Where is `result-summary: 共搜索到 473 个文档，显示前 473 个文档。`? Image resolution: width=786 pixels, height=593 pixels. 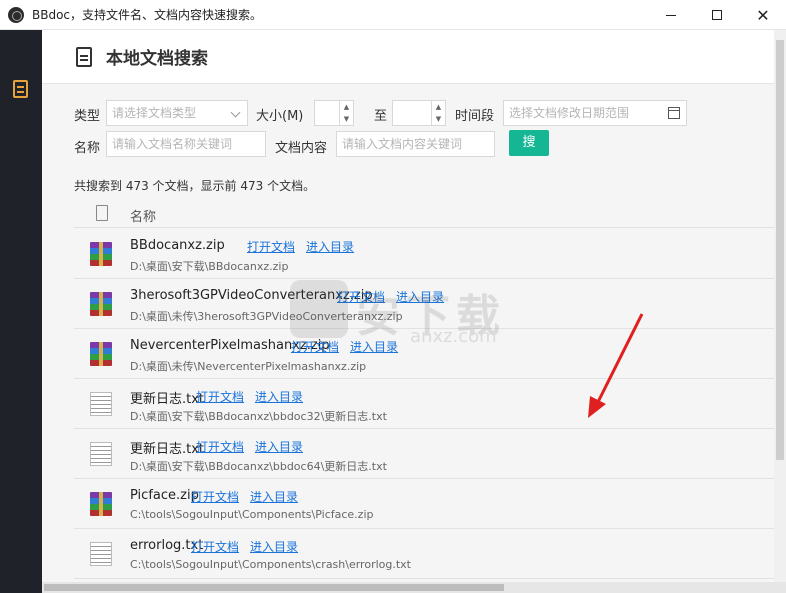 result-summary: 共搜索到 473 个文档，显示前 473 个文档。 is located at coordinates (195, 186).